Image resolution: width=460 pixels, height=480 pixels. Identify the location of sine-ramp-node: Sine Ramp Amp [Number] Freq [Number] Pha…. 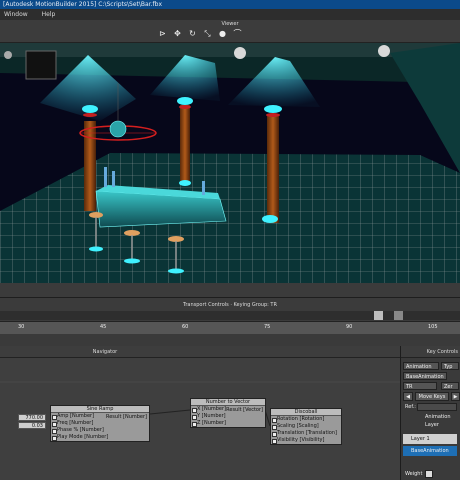
(100, 423).